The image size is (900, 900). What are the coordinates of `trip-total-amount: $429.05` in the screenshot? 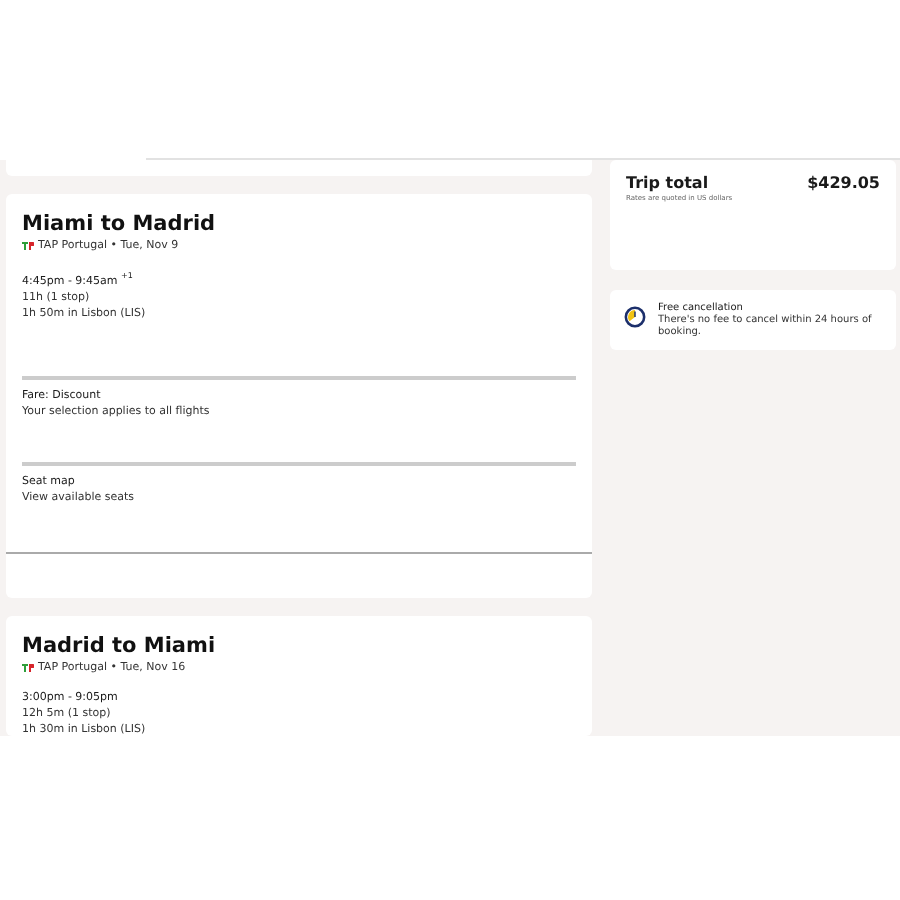 It's located at (843, 183).